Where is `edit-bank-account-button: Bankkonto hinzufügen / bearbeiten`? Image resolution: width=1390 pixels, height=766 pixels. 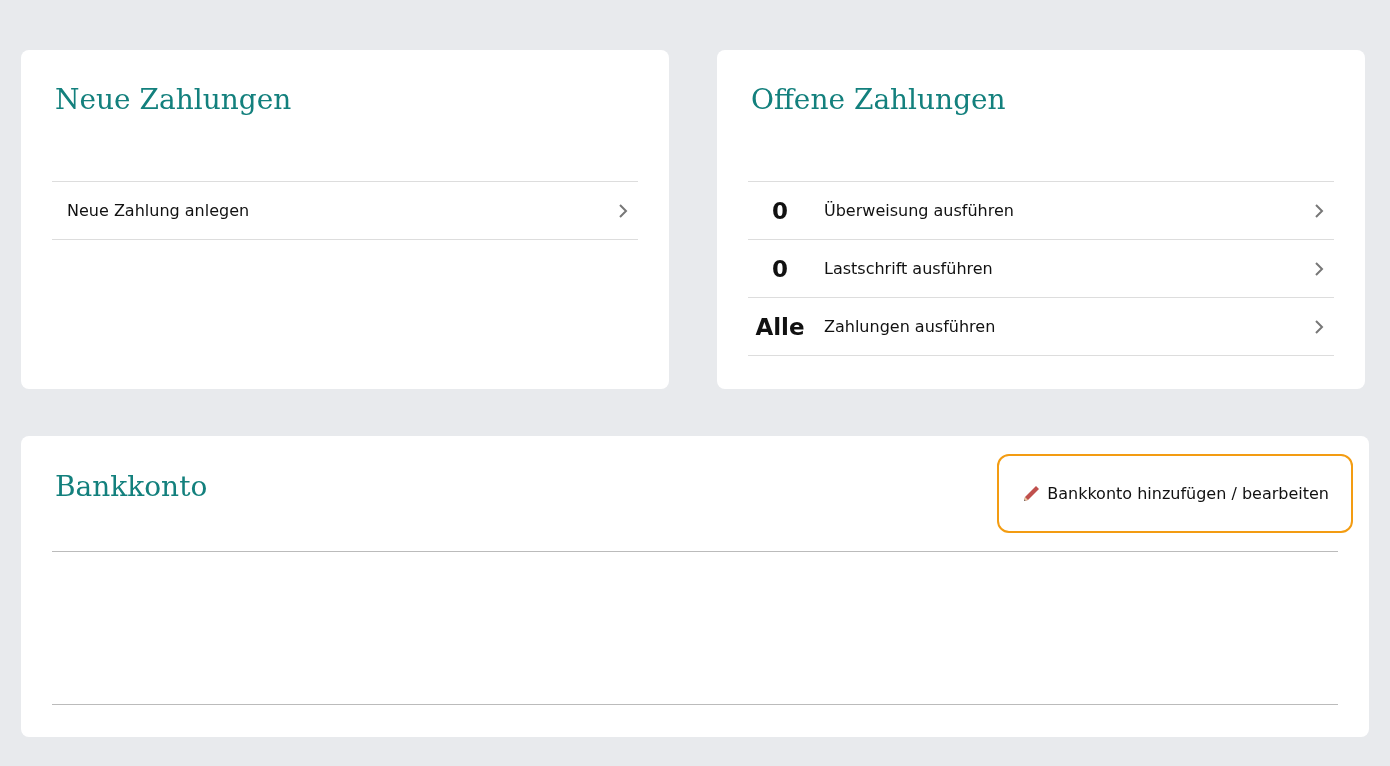
edit-bank-account-button: Bankkonto hinzufügen / bearbeiten is located at coordinates (1175, 493).